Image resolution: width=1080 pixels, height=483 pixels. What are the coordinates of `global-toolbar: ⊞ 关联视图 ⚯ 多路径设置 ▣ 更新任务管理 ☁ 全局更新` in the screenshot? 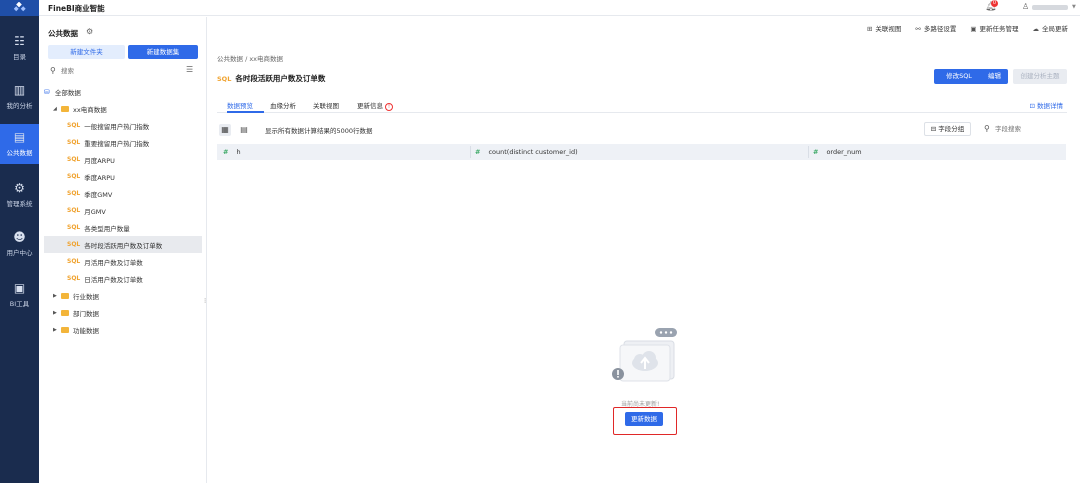 It's located at (967, 28).